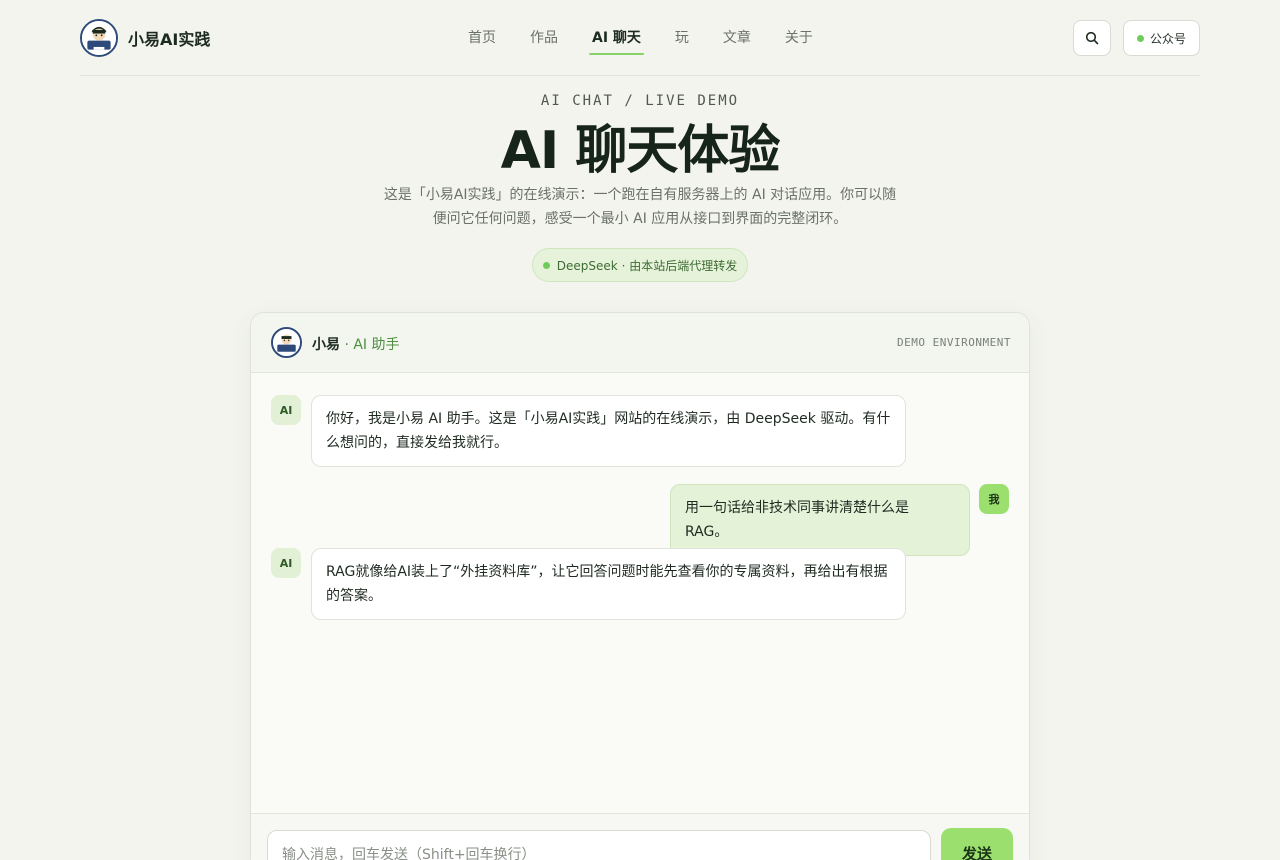  What do you see at coordinates (544, 38) in the screenshot?
I see `nav-works: 作品` at bounding box center [544, 38].